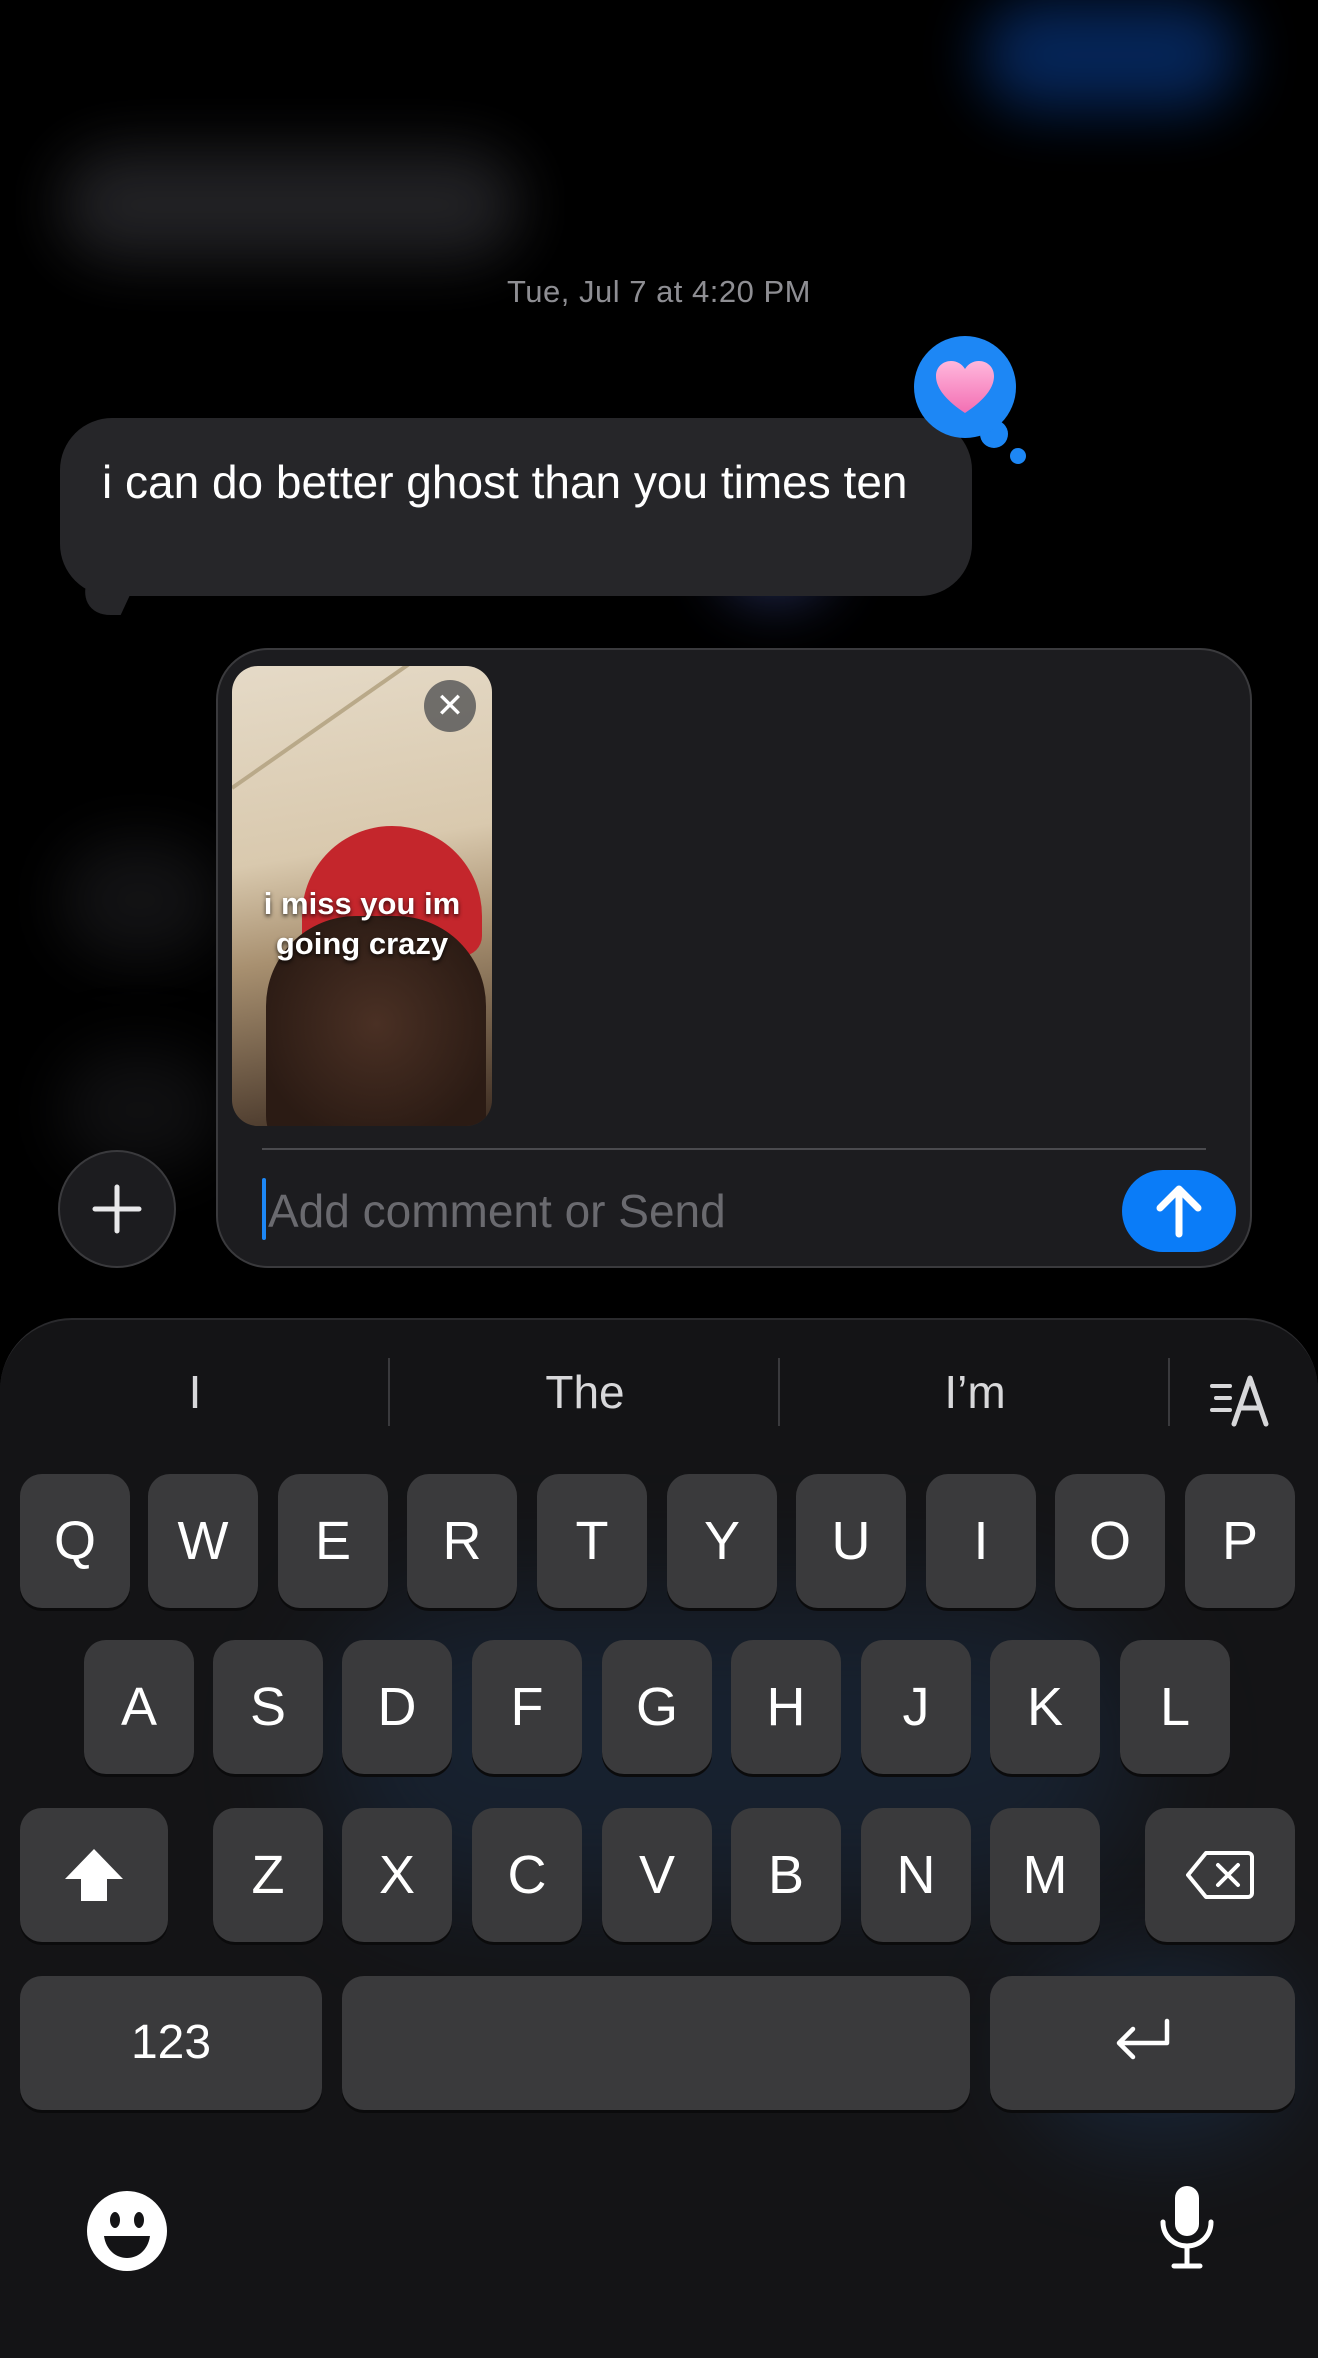  Describe the element at coordinates (462, 1541) in the screenshot. I see `key-r: R` at that location.